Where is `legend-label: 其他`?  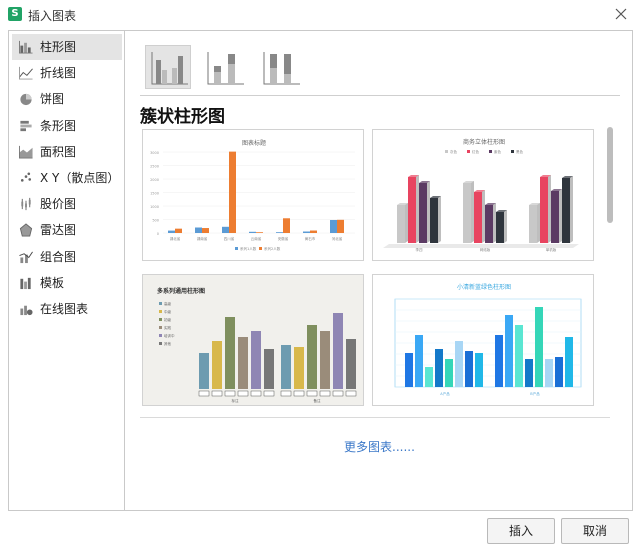 legend-label: 其他 is located at coordinates (167, 343).